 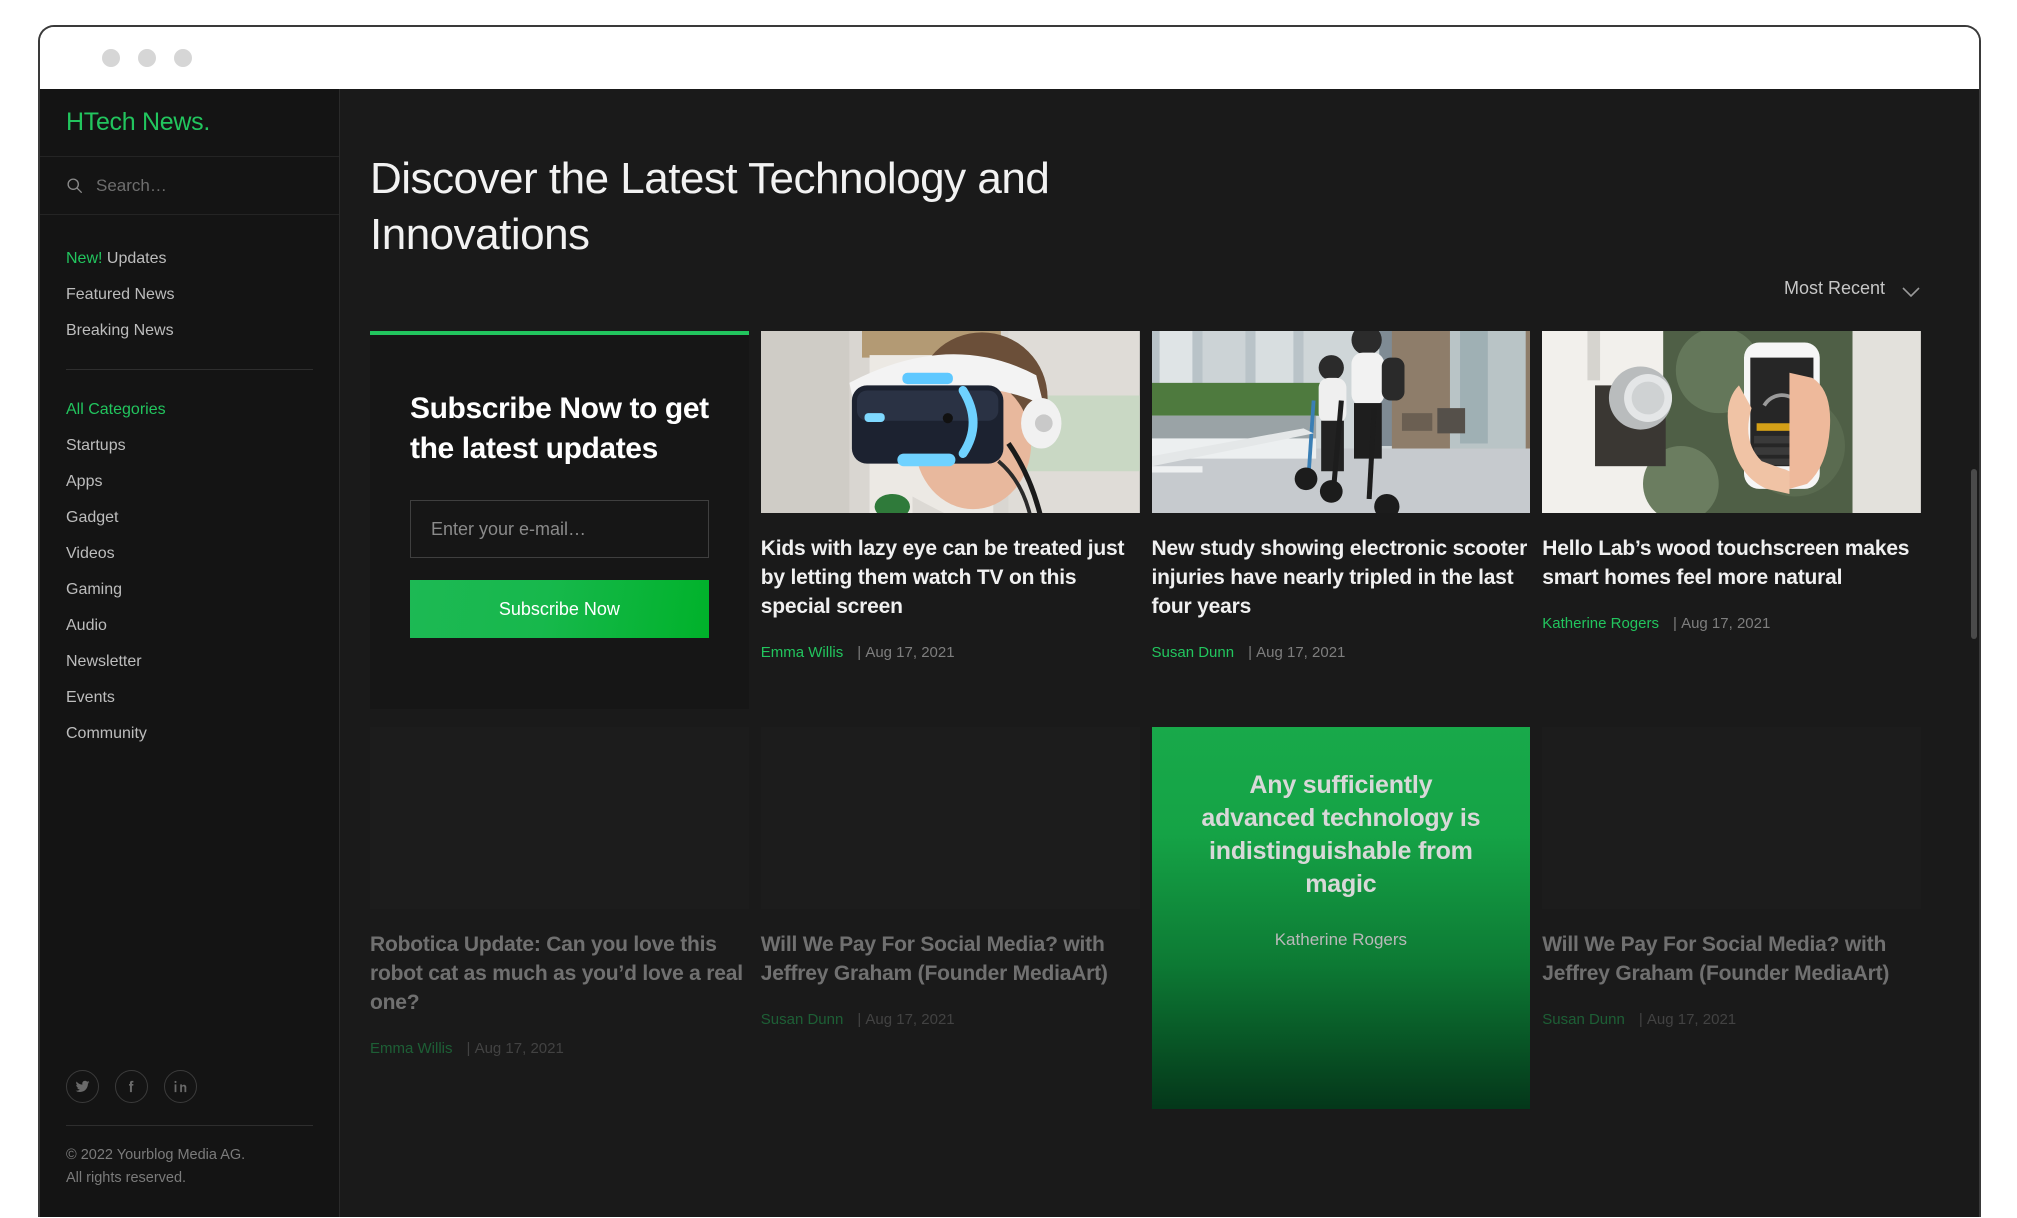 I want to click on quote-author: Katherine Rogers, so click(x=1341, y=939).